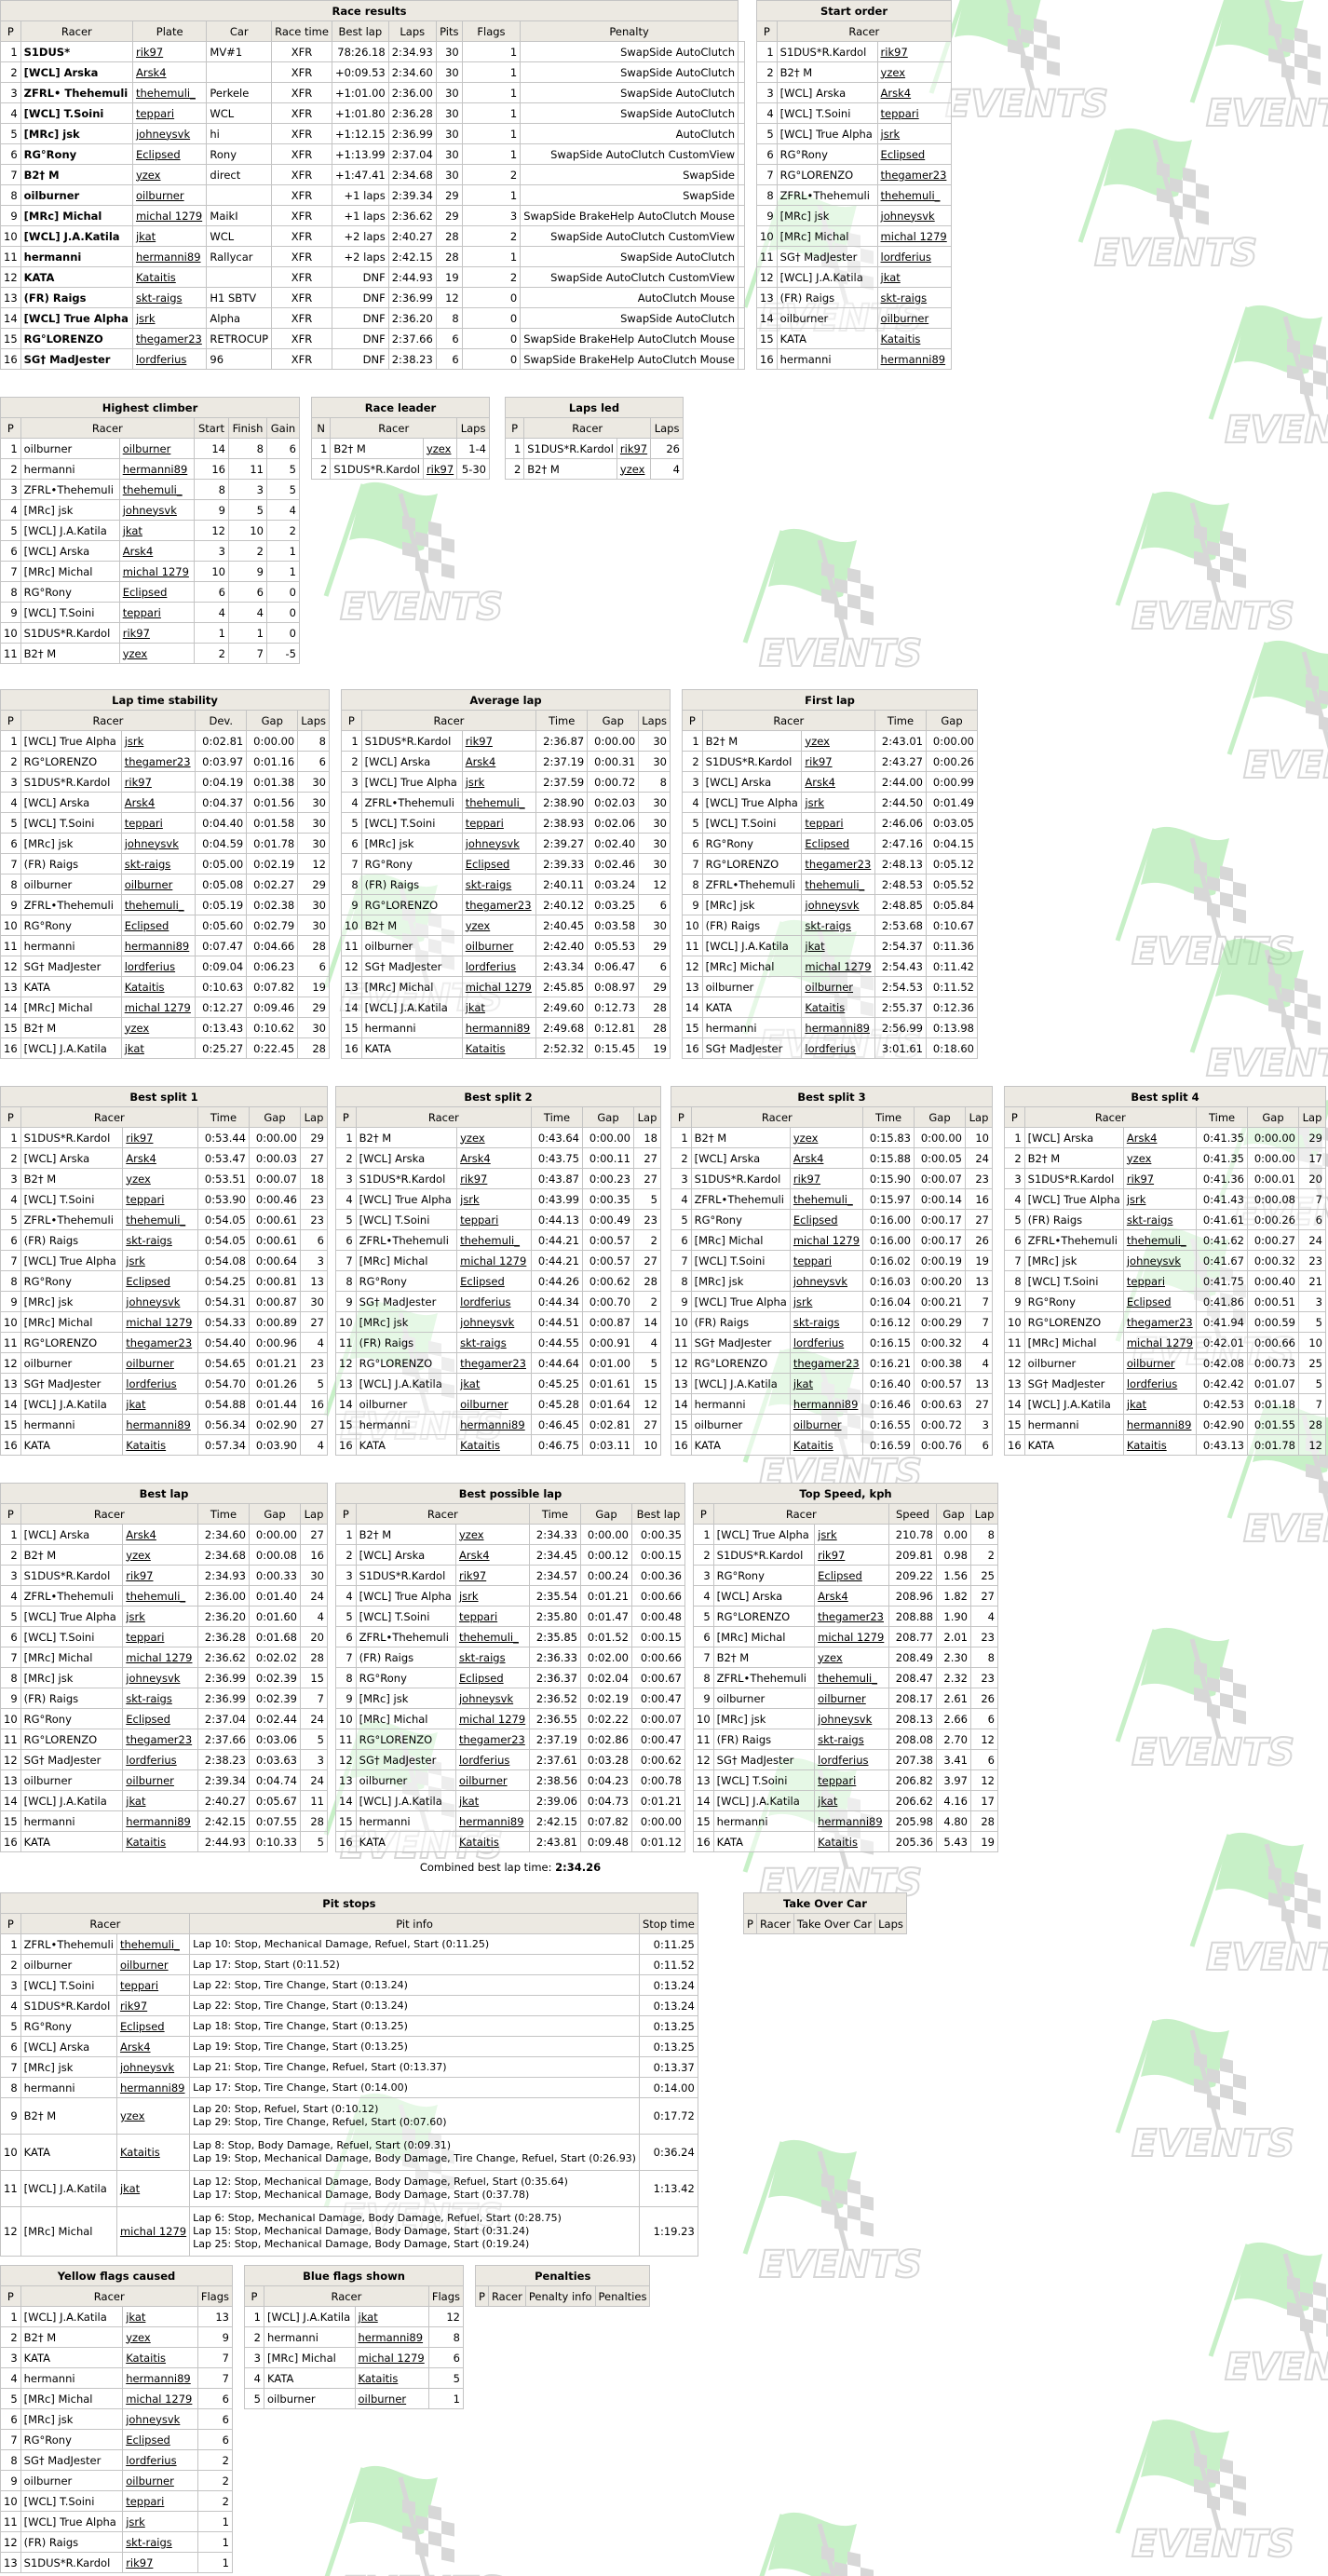  Describe the element at coordinates (851, 1780) in the screenshot. I see `racer-username-cell: teppari` at that location.